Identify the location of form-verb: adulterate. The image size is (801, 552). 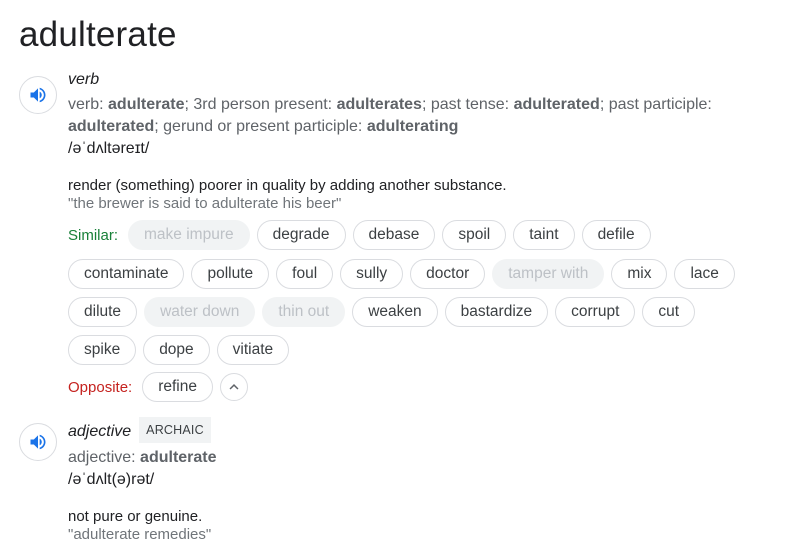
(146, 104).